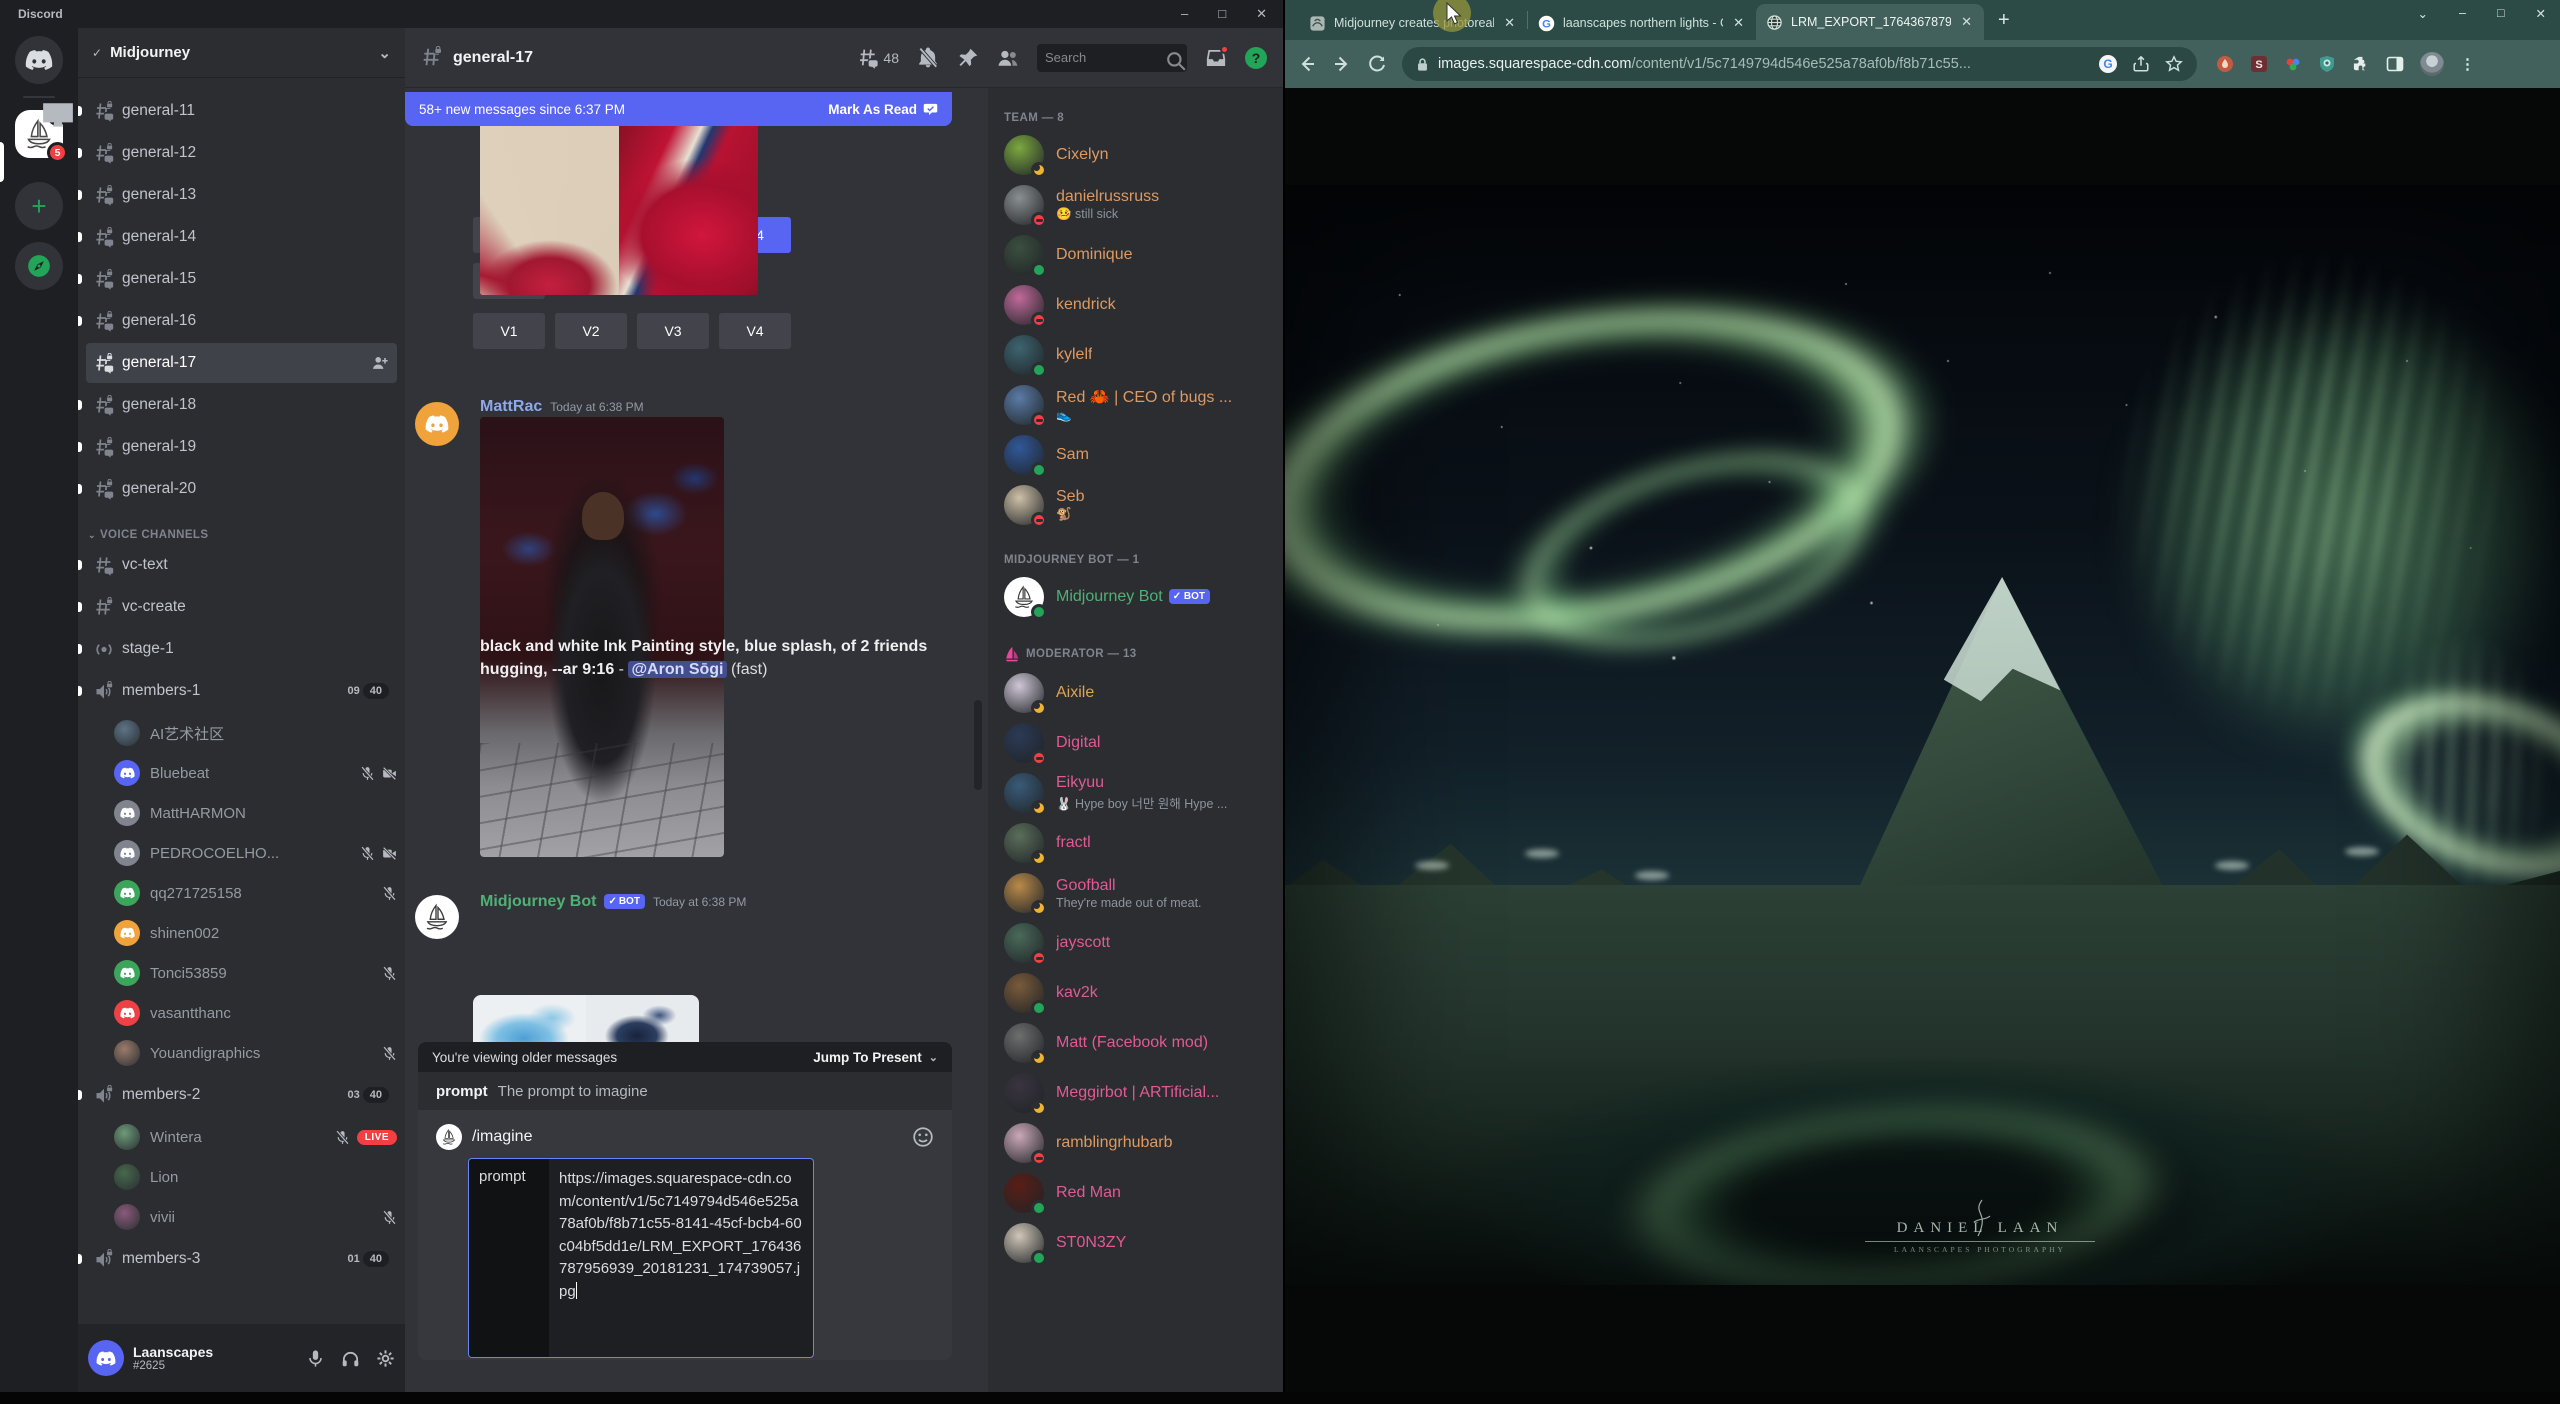  What do you see at coordinates (241, 53) in the screenshot?
I see `server-header: ✓ Midjourney ⌄` at bounding box center [241, 53].